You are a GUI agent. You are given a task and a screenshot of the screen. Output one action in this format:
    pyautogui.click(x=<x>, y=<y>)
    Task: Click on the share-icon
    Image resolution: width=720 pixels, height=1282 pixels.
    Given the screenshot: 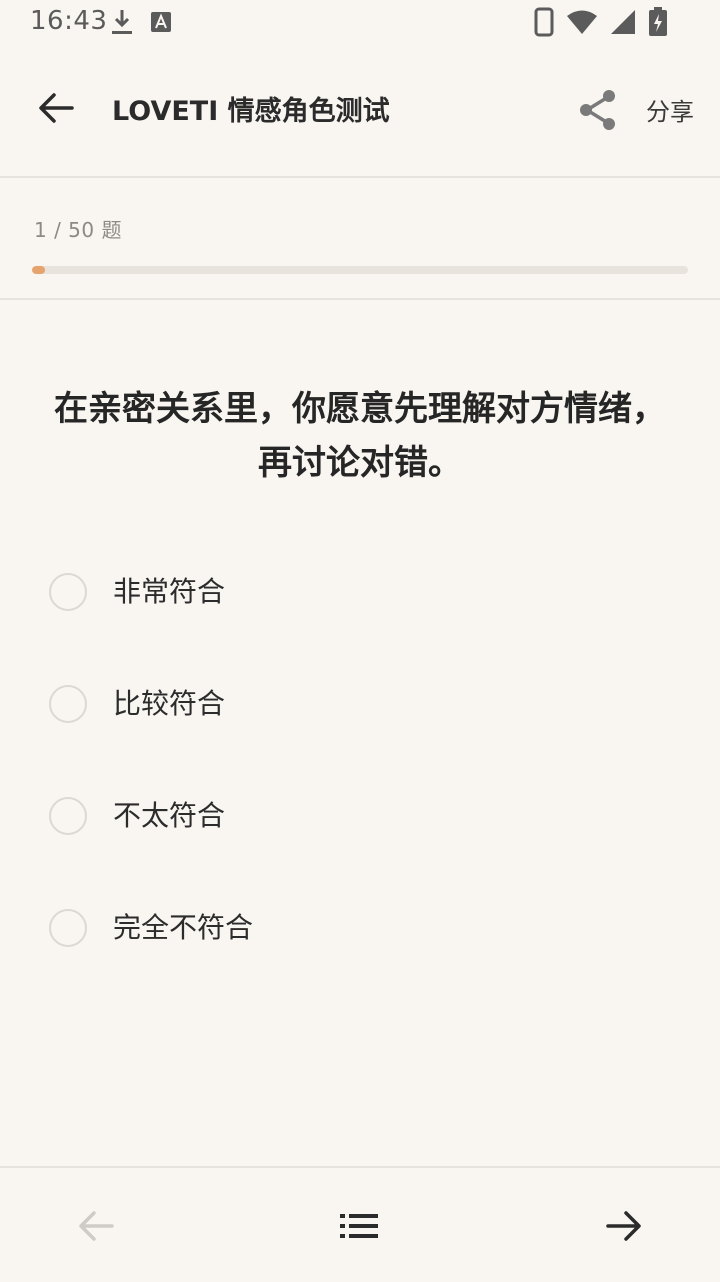 What is the action you would take?
    pyautogui.click(x=598, y=112)
    